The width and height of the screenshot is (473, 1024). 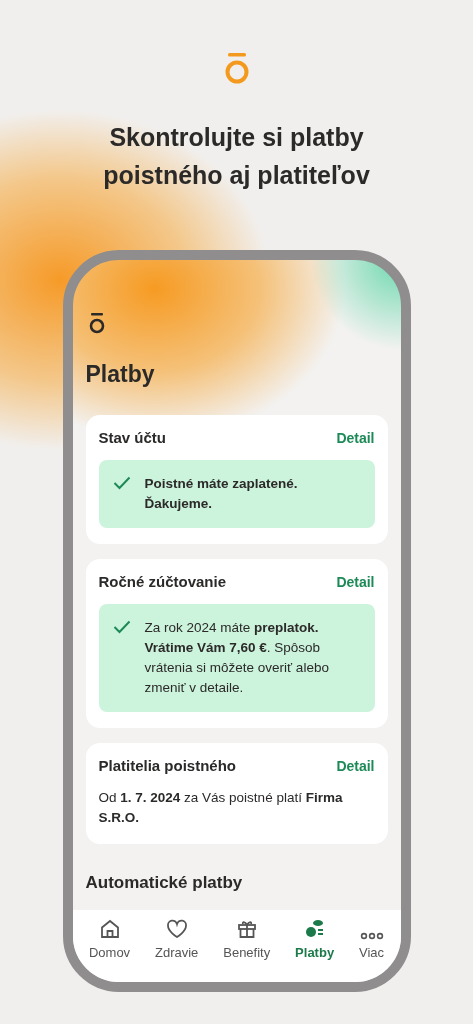 I want to click on payer-info: Od 1. 7. 2024 za Vás poistné platí Firma S.R.O., so click(x=220, y=807).